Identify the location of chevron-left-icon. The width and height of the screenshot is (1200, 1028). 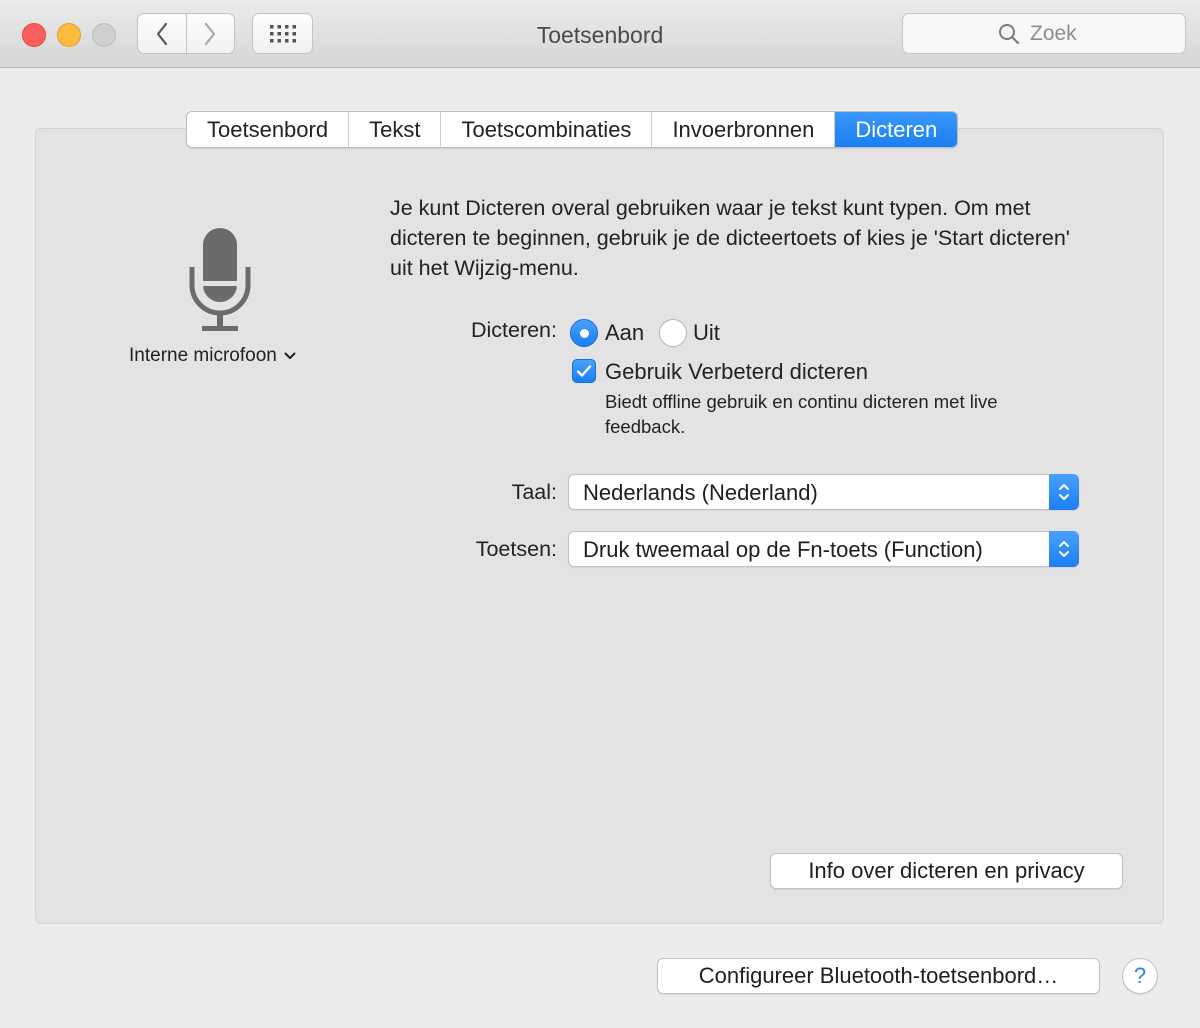
(161, 33).